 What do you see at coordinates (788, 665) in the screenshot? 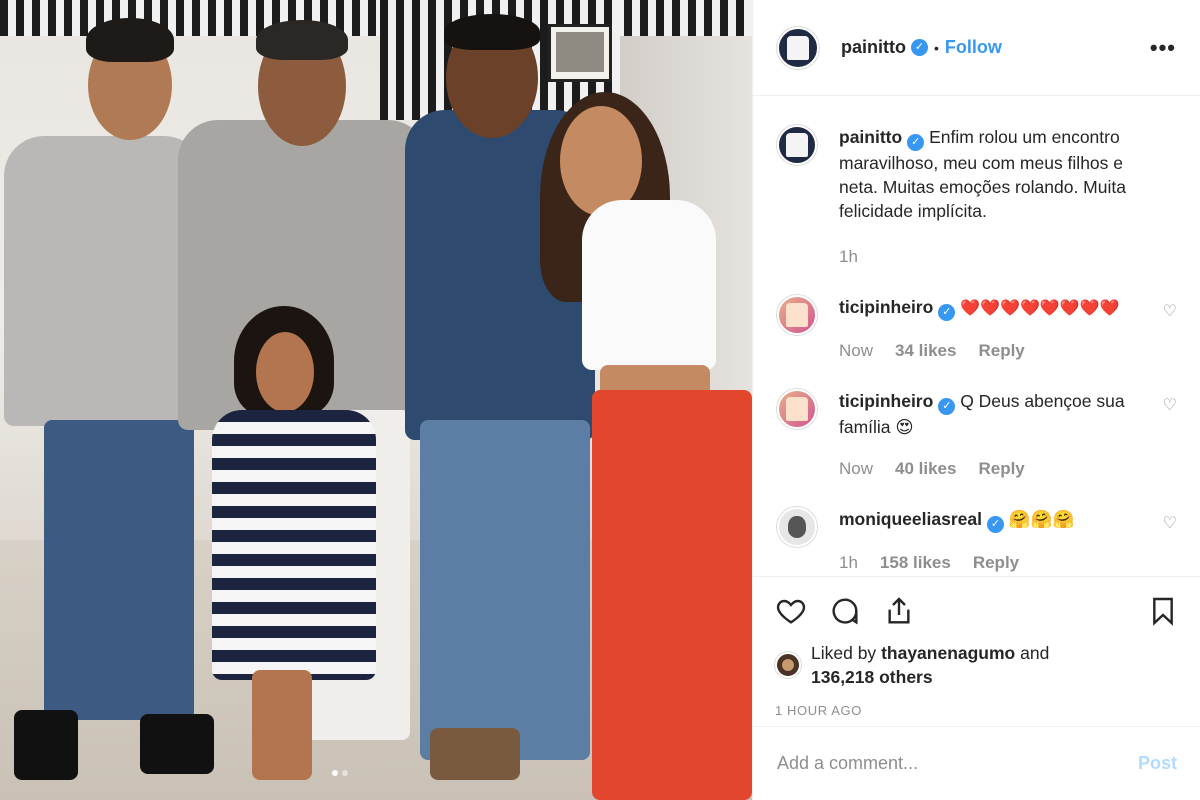
I see `liker-avatar` at bounding box center [788, 665].